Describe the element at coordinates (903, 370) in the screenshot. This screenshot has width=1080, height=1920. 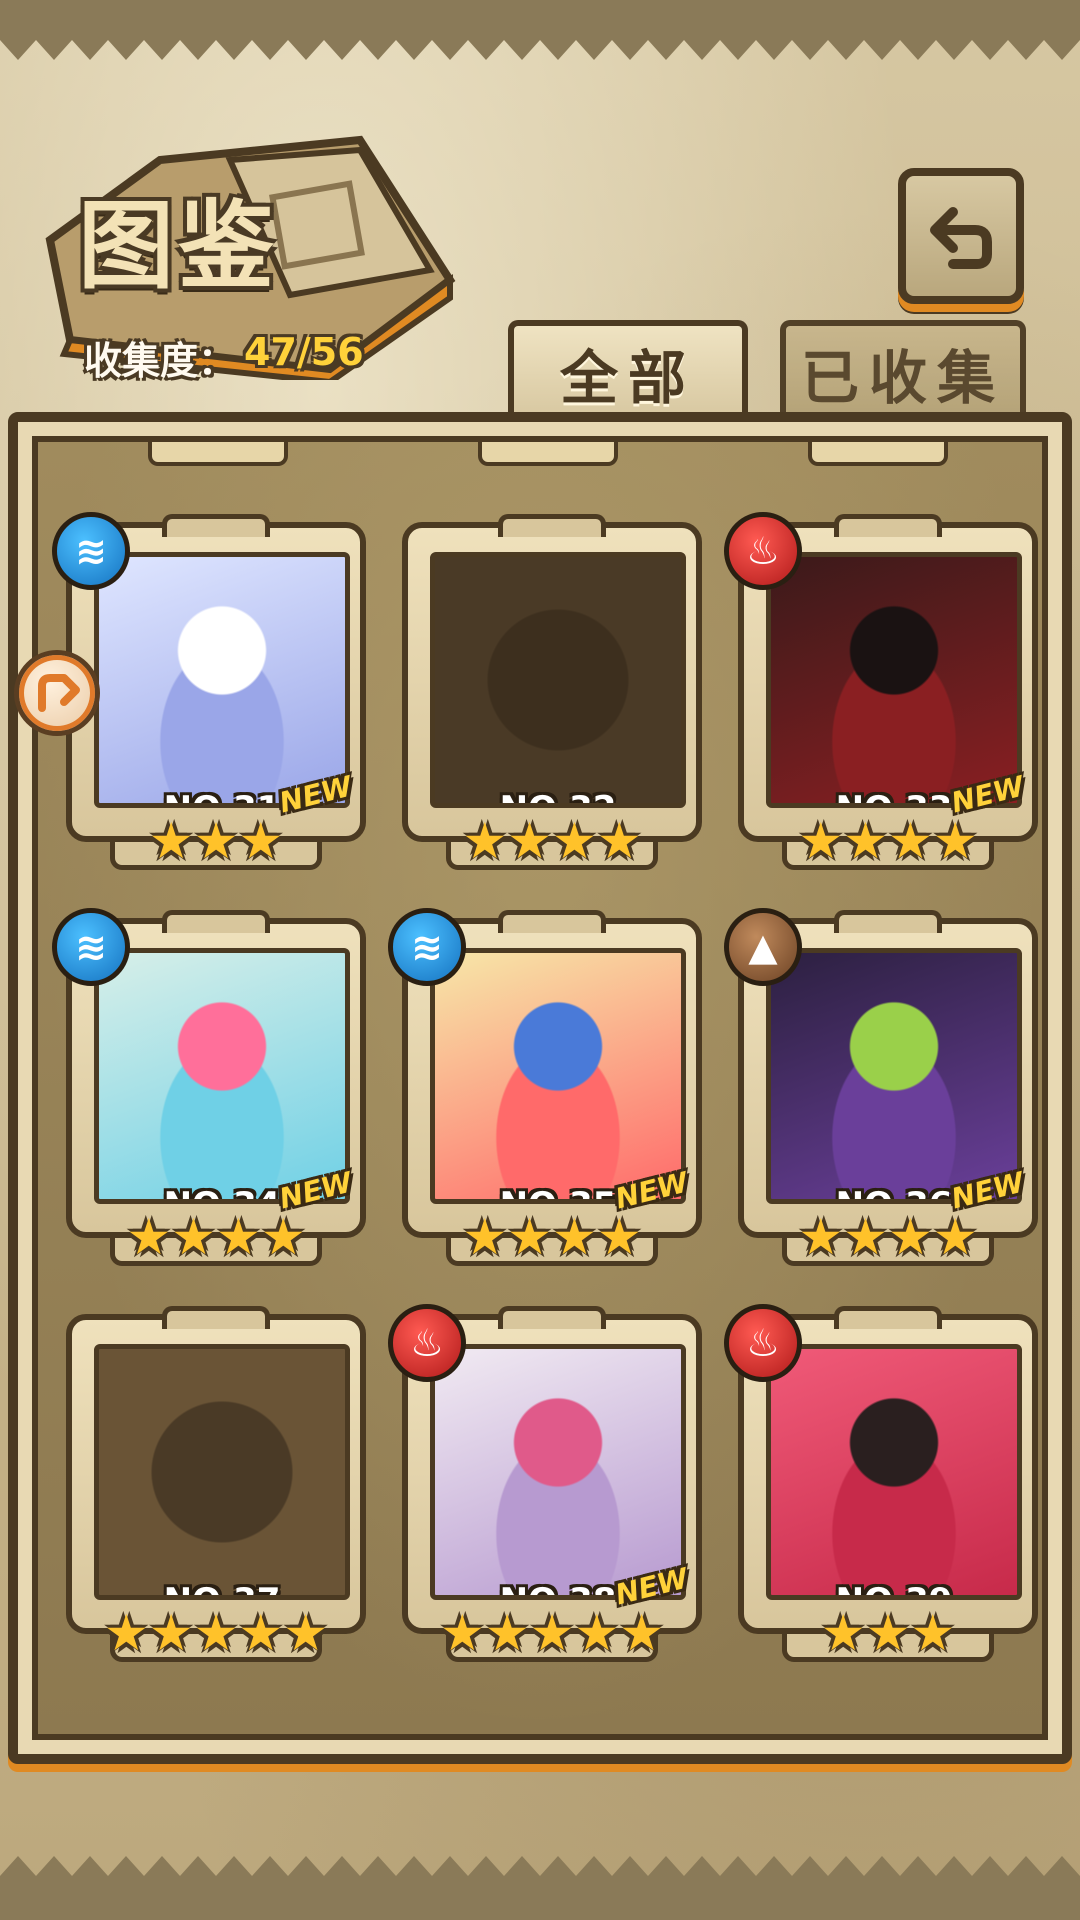
I see `tab-collected: 已收集` at that location.